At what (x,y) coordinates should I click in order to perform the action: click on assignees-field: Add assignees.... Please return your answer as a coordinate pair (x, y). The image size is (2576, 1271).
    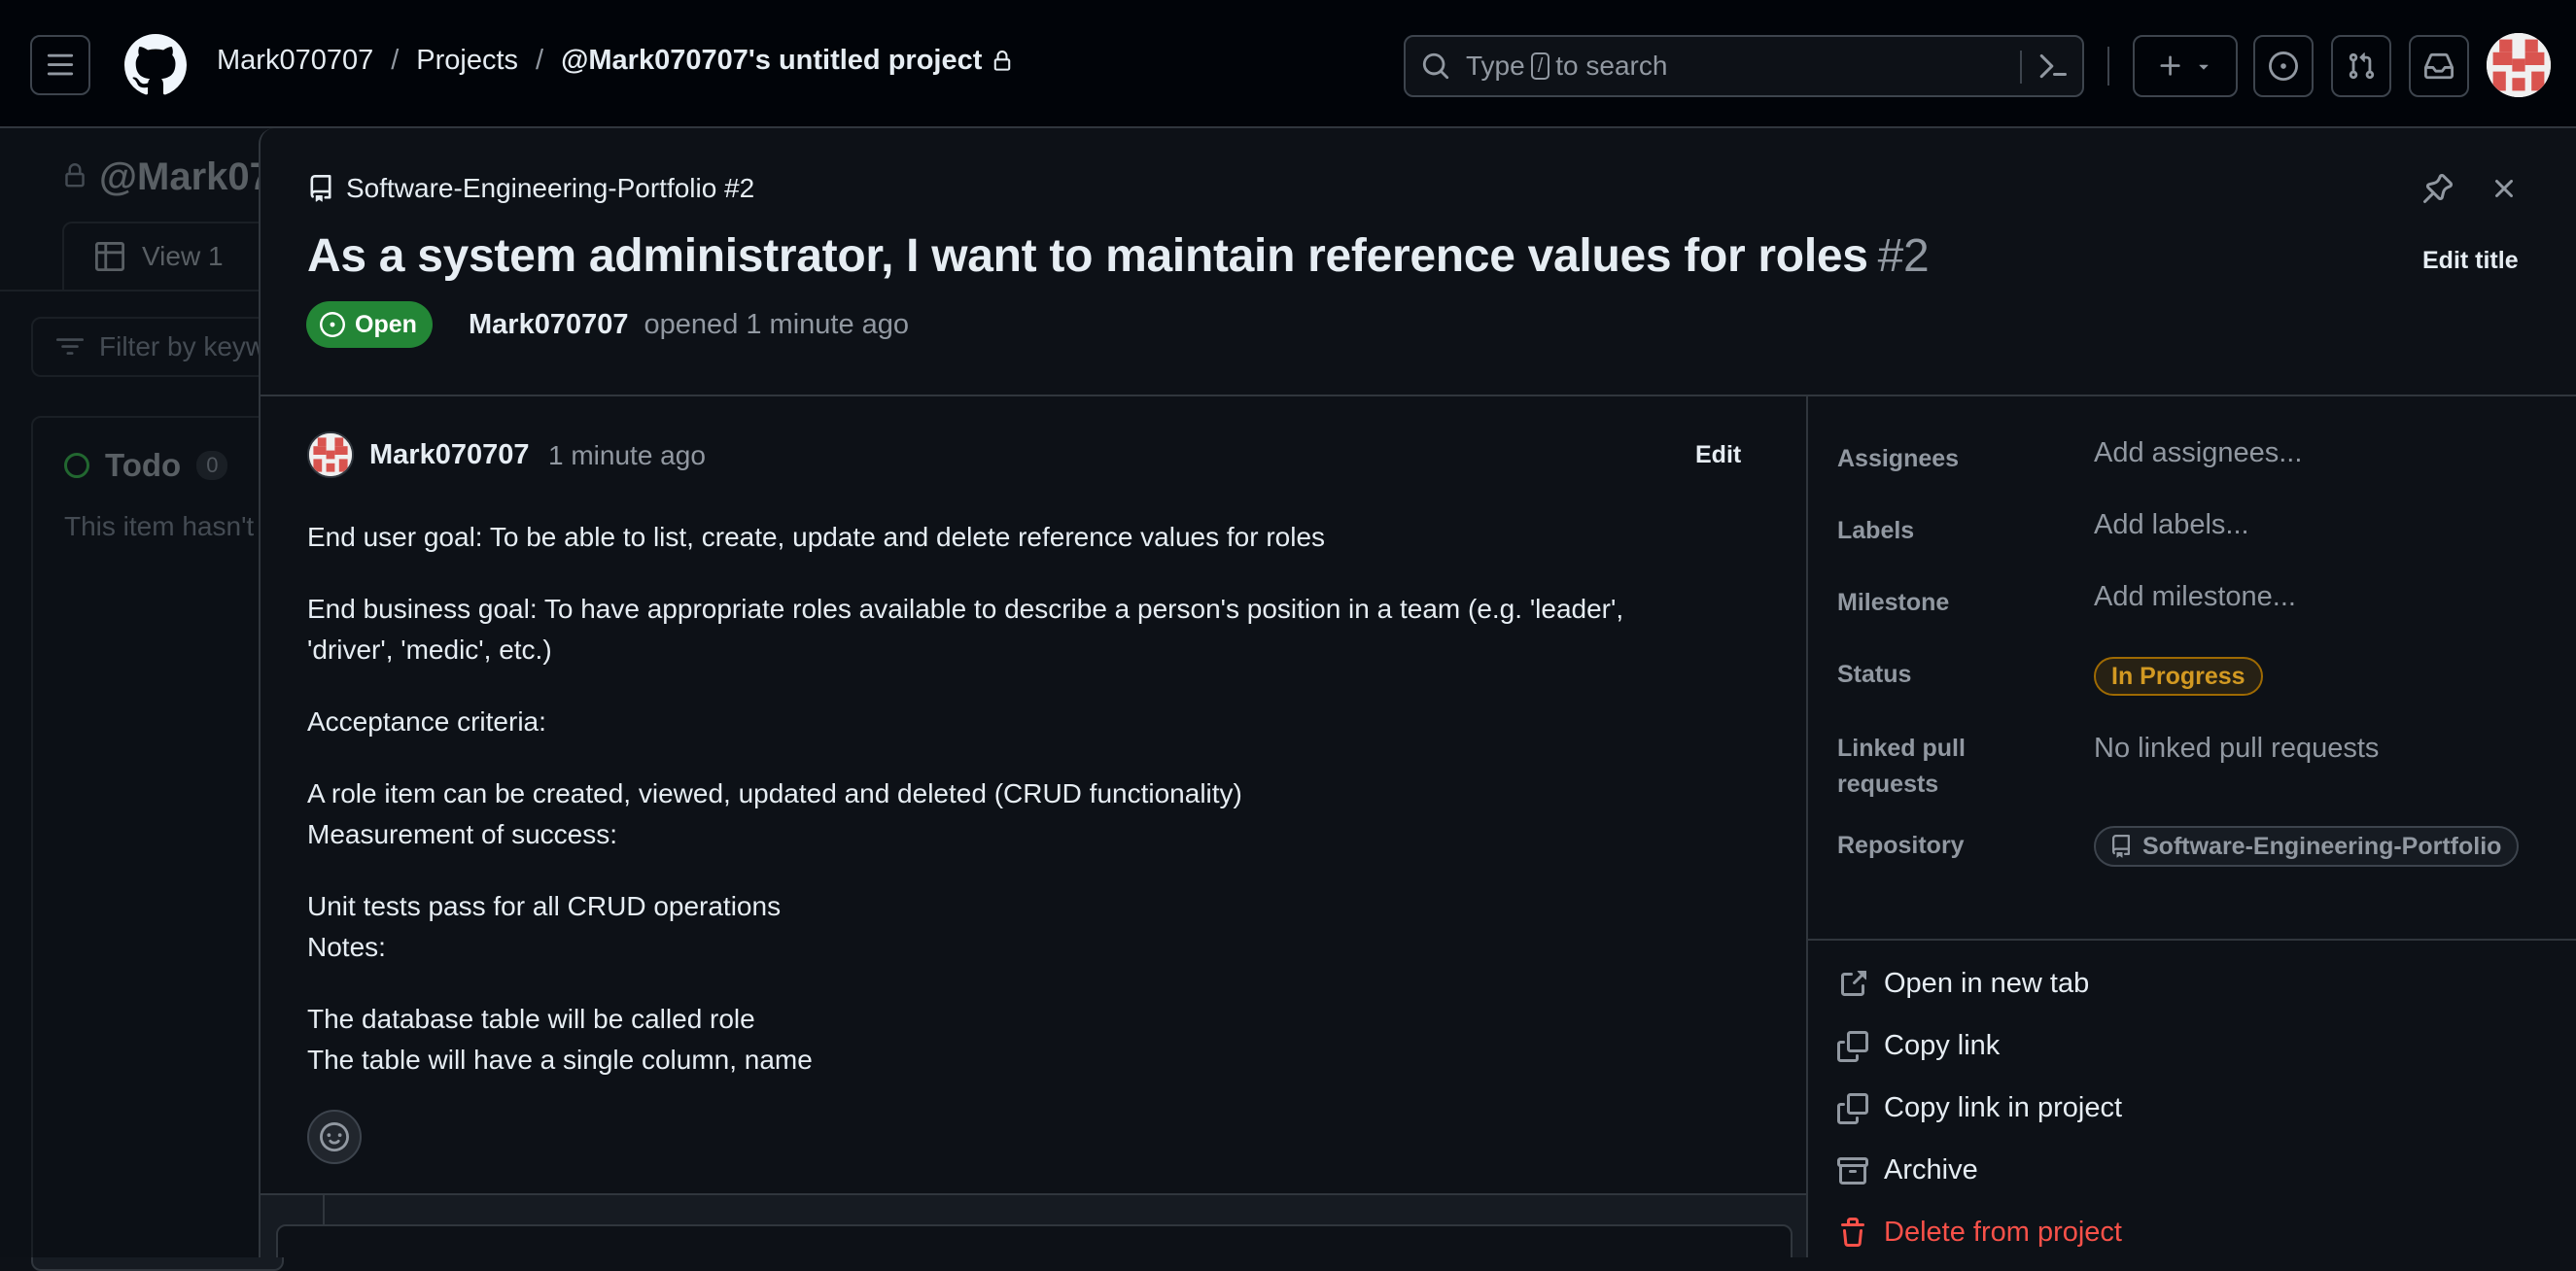
    Looking at the image, I should click on (2198, 453).